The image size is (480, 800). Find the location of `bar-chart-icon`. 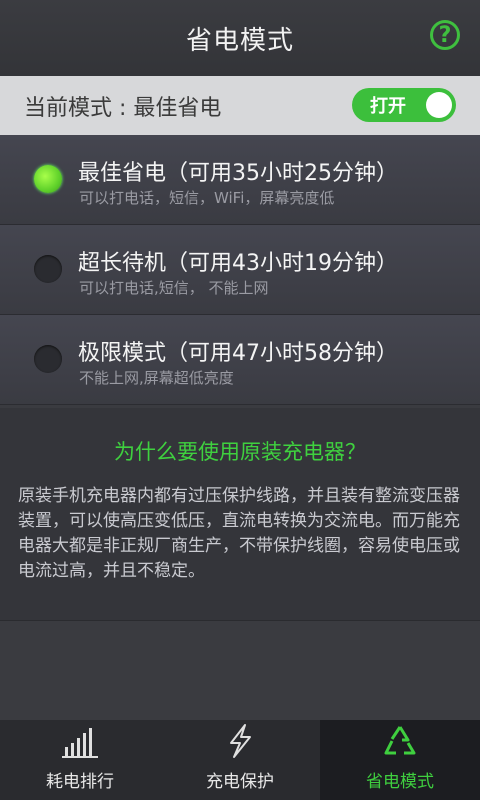

bar-chart-icon is located at coordinates (80, 743).